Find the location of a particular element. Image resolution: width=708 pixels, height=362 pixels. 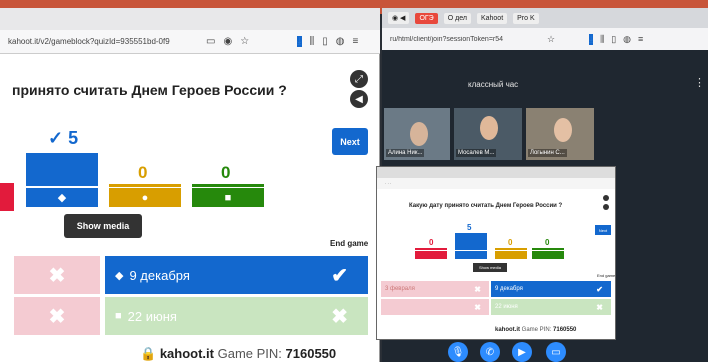

more-options-icon: ⋮ is located at coordinates (699, 82).